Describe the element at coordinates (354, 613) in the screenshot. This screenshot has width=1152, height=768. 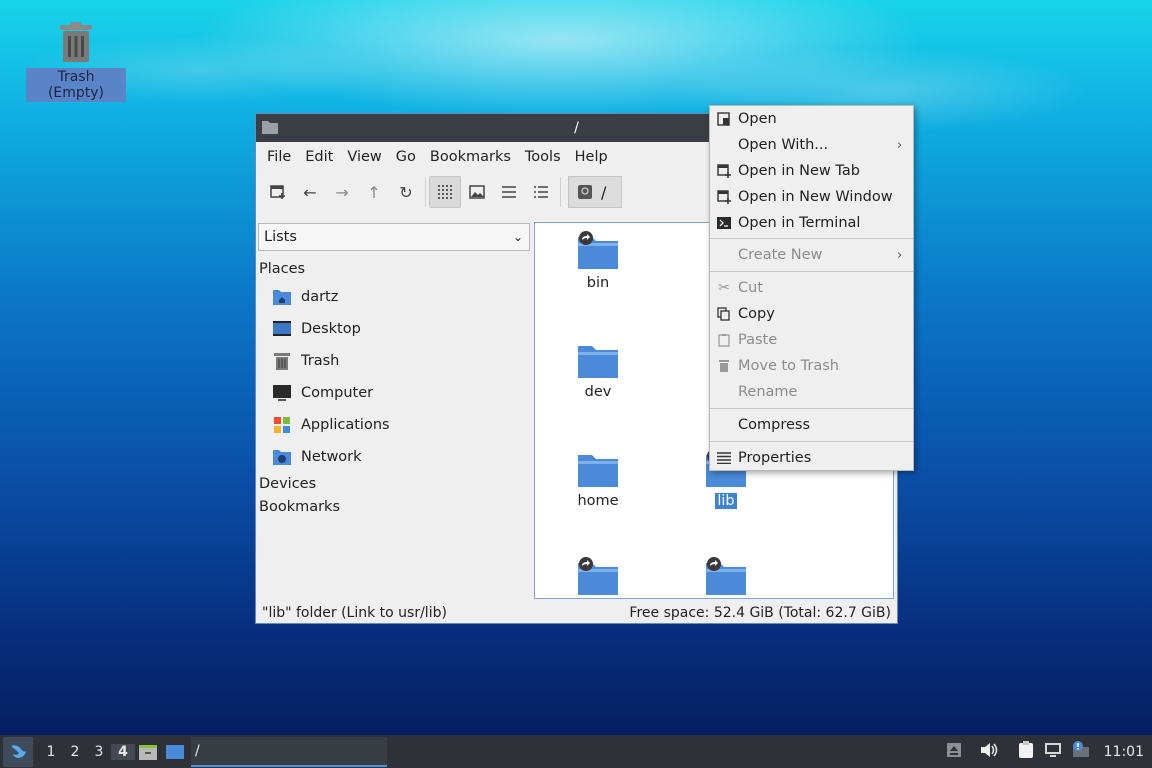
I see `status-selection: "lib" folder (Link to usr/lib)` at that location.